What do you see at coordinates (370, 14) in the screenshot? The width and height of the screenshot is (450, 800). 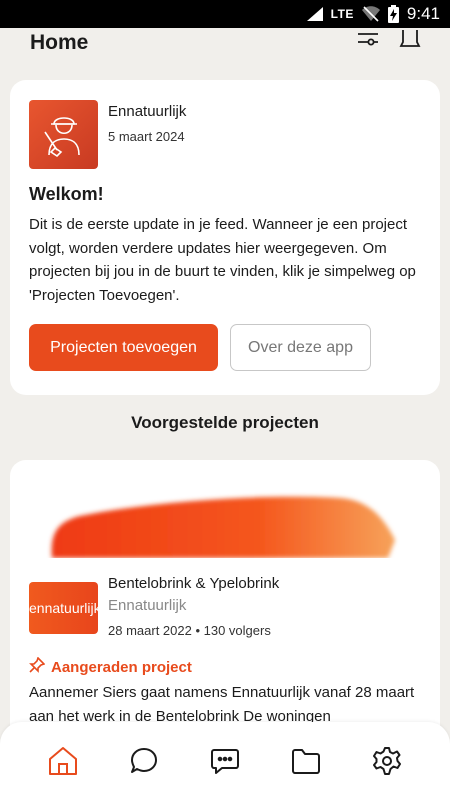 I see `wifi-off-icon` at bounding box center [370, 14].